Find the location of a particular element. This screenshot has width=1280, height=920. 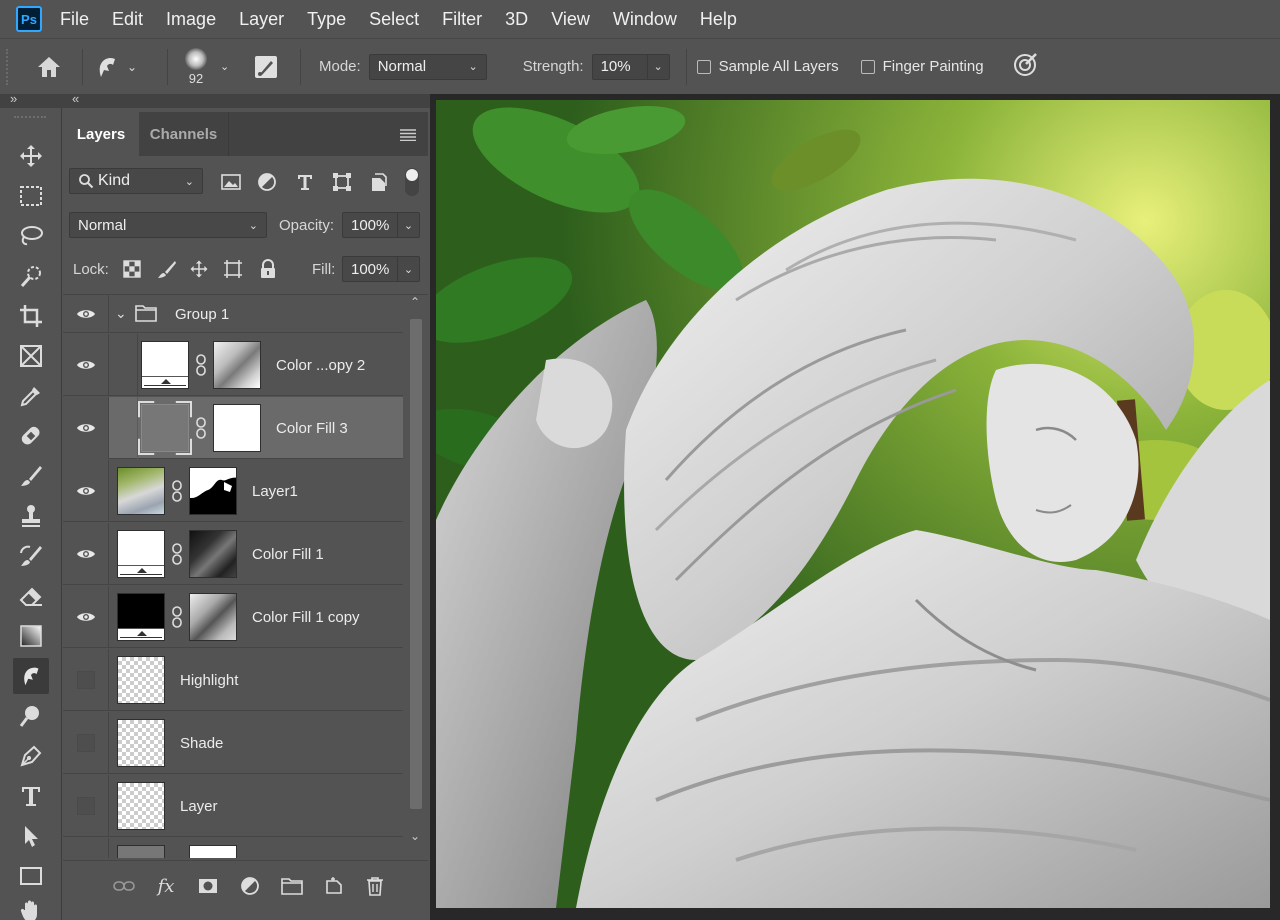

photoshop-logo: Ps is located at coordinates (29, 19).